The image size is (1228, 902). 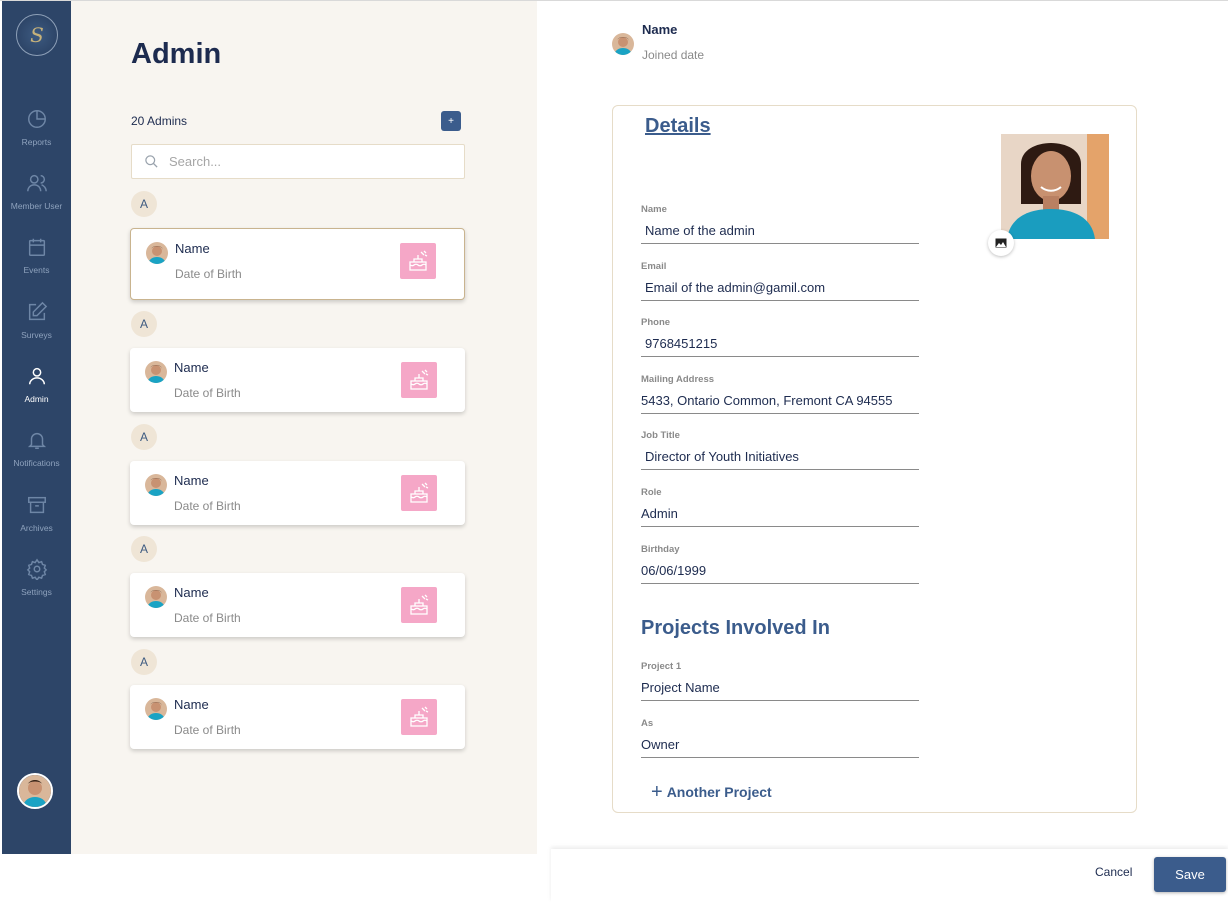 I want to click on sidebar-item-archives: Archives, so click(x=36, y=519).